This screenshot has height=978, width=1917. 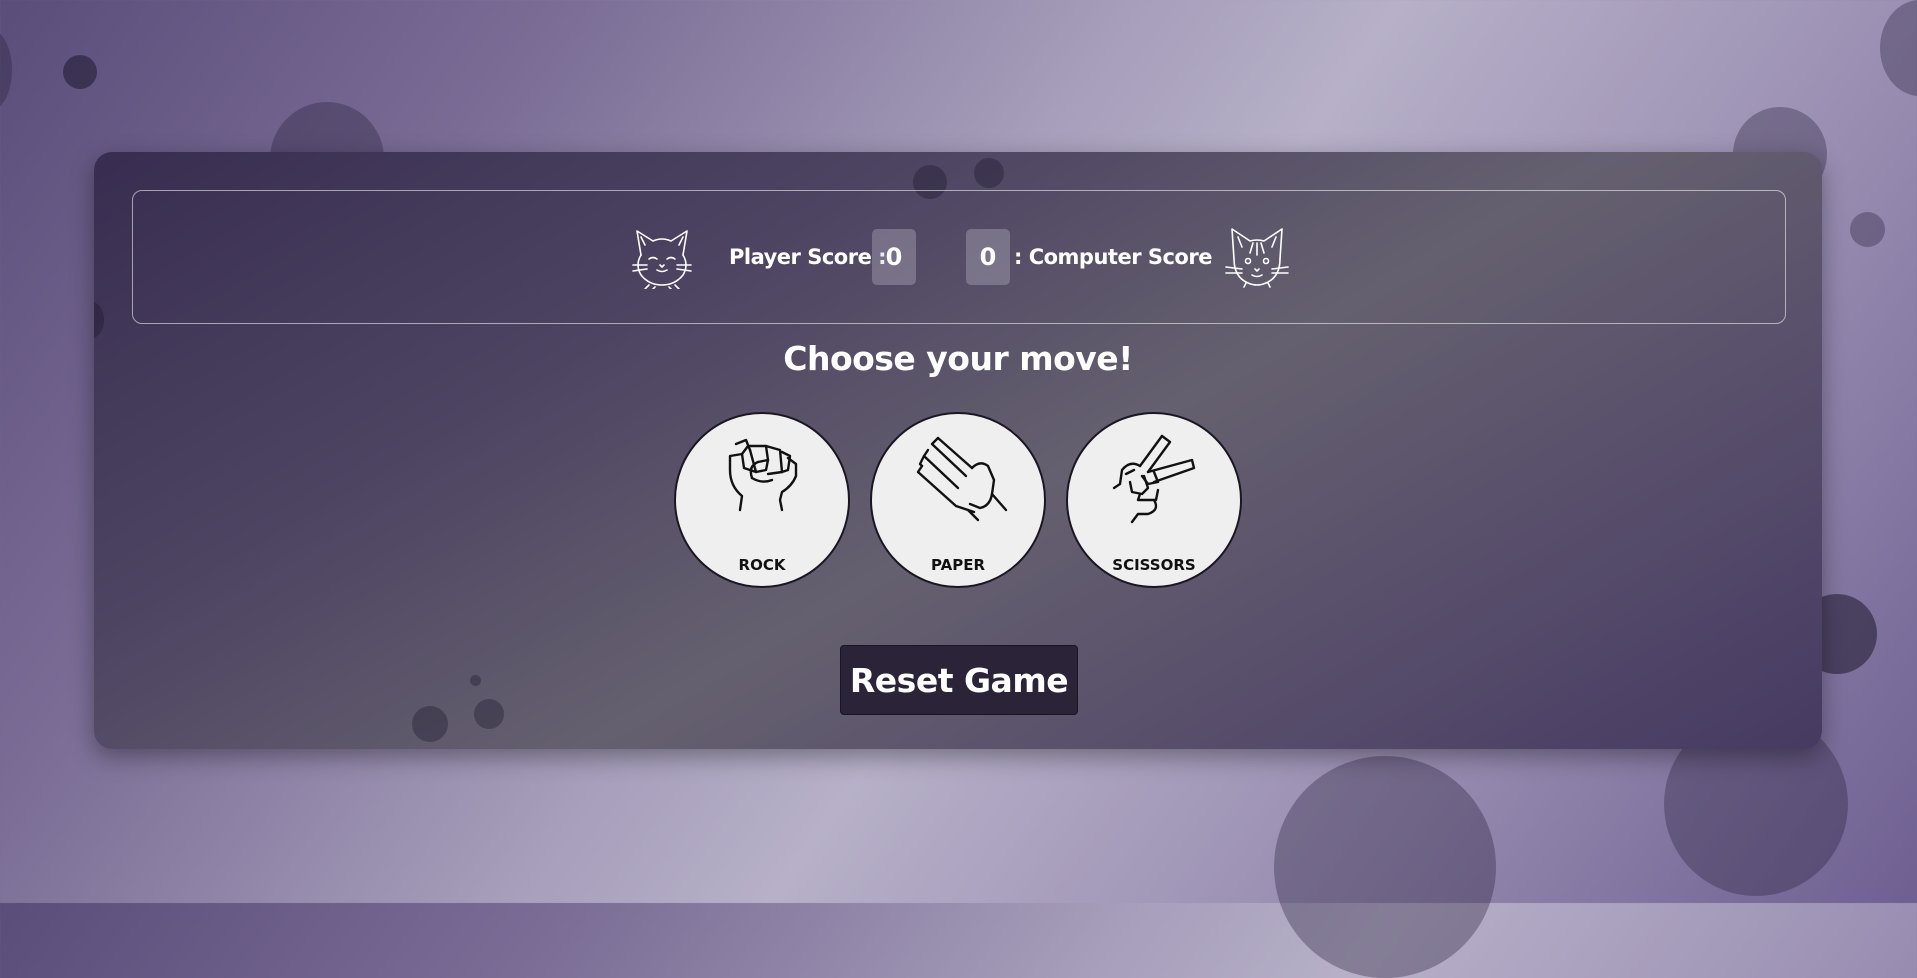 I want to click on rock-label: ROCK, so click(x=762, y=565).